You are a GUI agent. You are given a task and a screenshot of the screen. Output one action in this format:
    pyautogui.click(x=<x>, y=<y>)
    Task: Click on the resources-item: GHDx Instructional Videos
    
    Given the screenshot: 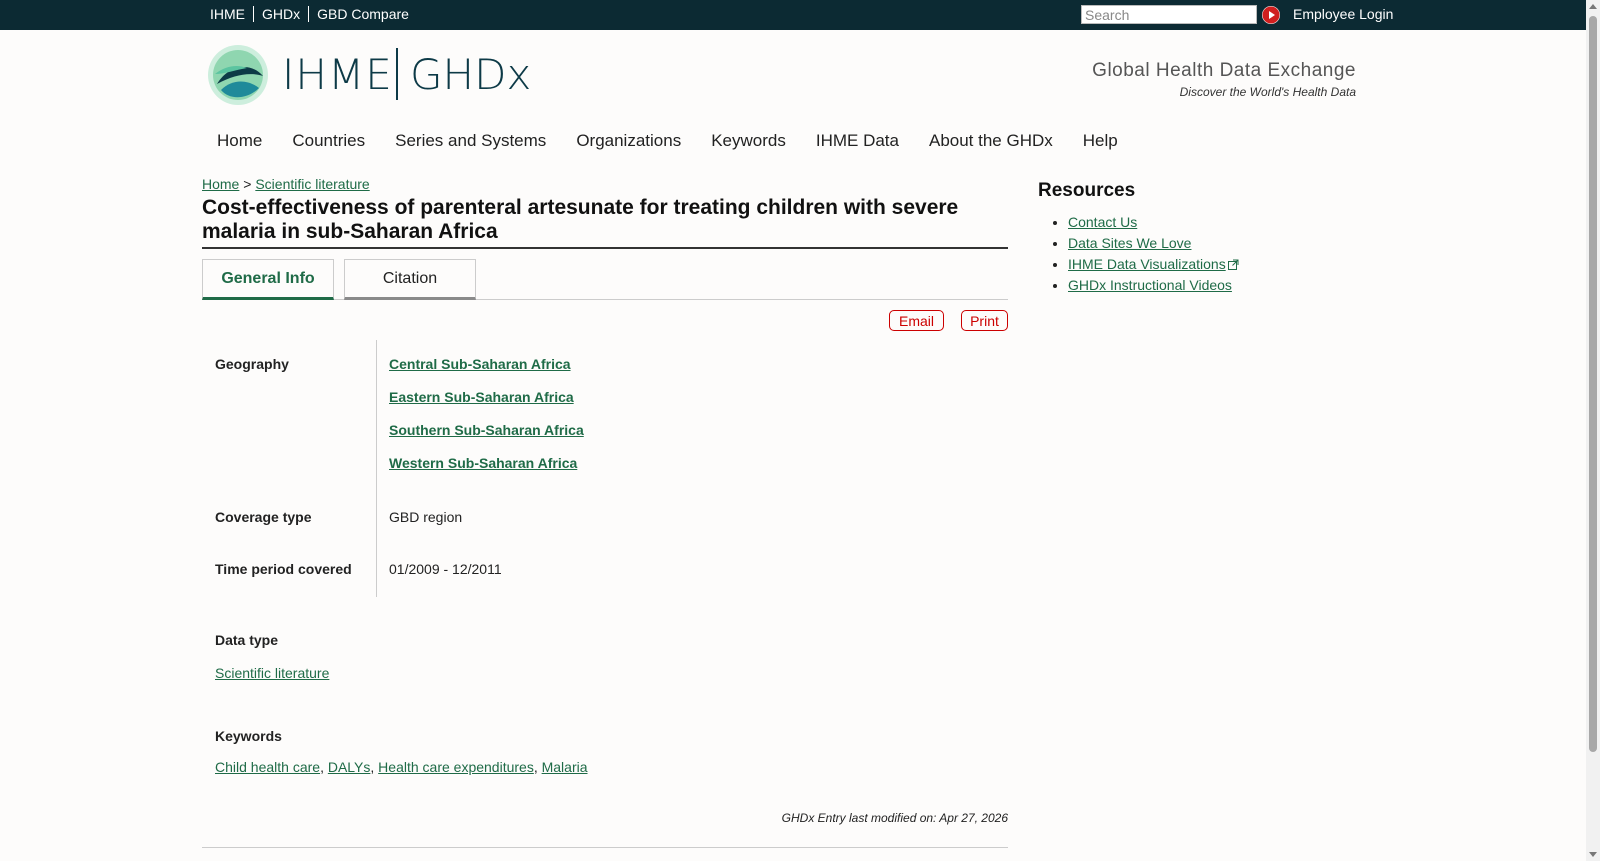 What is the action you would take?
    pyautogui.click(x=1153, y=285)
    